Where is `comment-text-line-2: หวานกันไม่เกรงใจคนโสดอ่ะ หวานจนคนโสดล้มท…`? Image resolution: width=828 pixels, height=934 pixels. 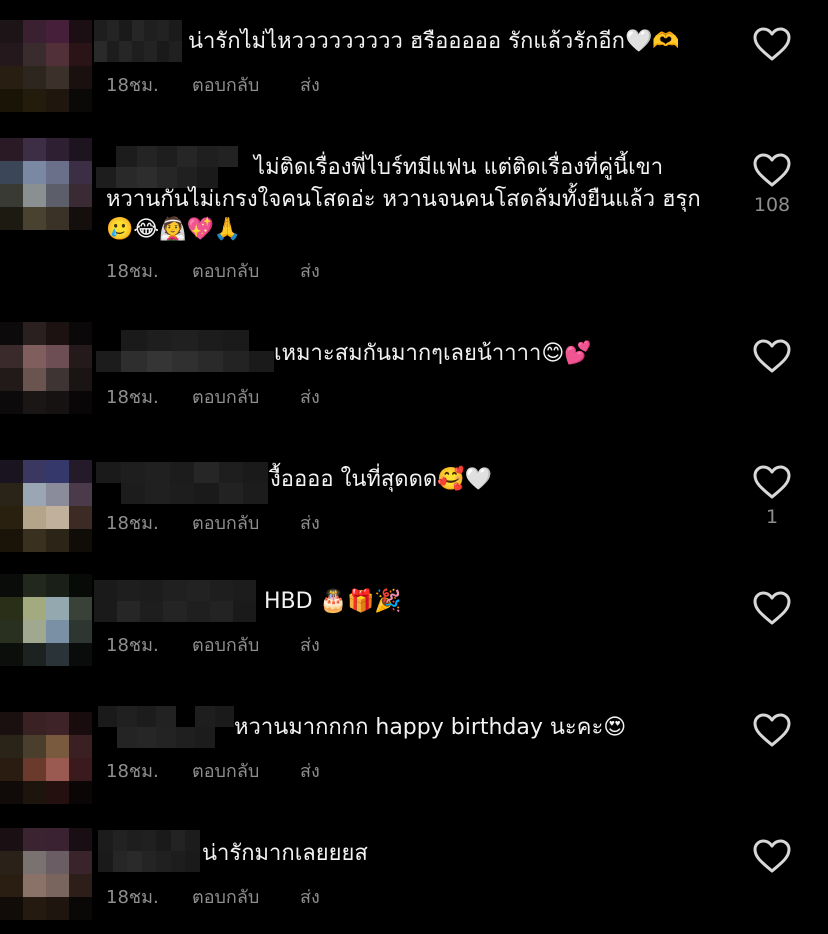 comment-text-line-2: หวานกันไม่เกรงใจคนโสดอ่ะ หวานจนคนโสดล้มท… is located at coordinates (403, 199).